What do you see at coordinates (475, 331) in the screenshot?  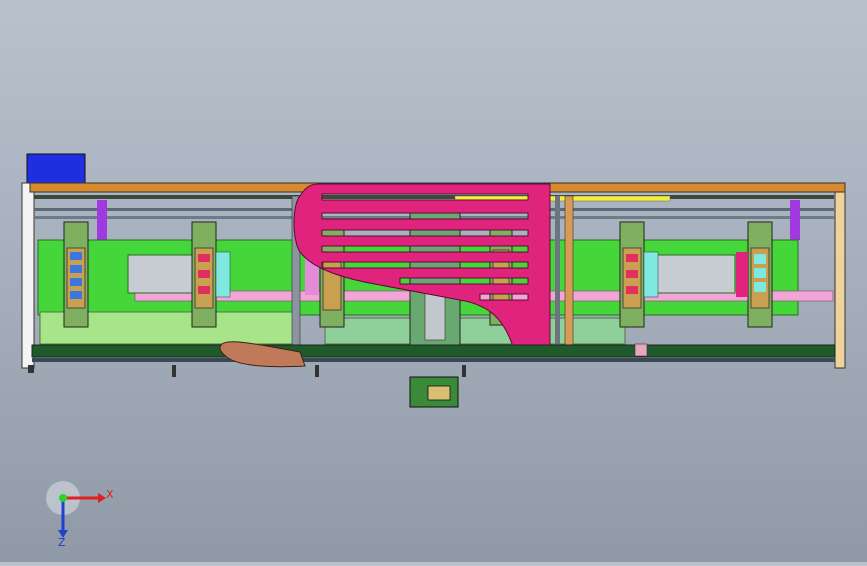 I see `light-green-base` at bounding box center [475, 331].